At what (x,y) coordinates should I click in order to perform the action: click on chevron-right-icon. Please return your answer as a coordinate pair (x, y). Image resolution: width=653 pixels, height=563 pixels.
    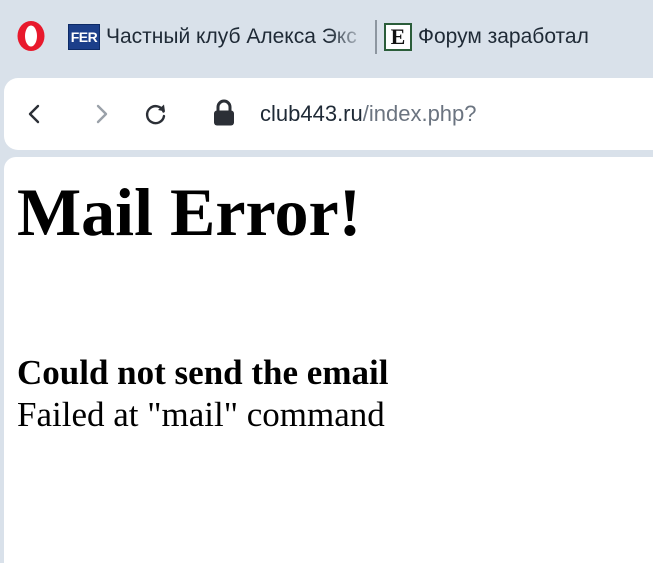
    Looking at the image, I should click on (102, 114).